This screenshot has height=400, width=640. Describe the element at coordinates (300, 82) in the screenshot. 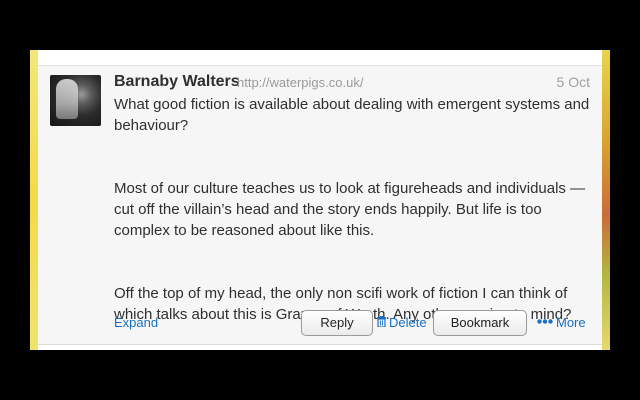

I see `author-url: http://waterpigs.co.uk/` at that location.